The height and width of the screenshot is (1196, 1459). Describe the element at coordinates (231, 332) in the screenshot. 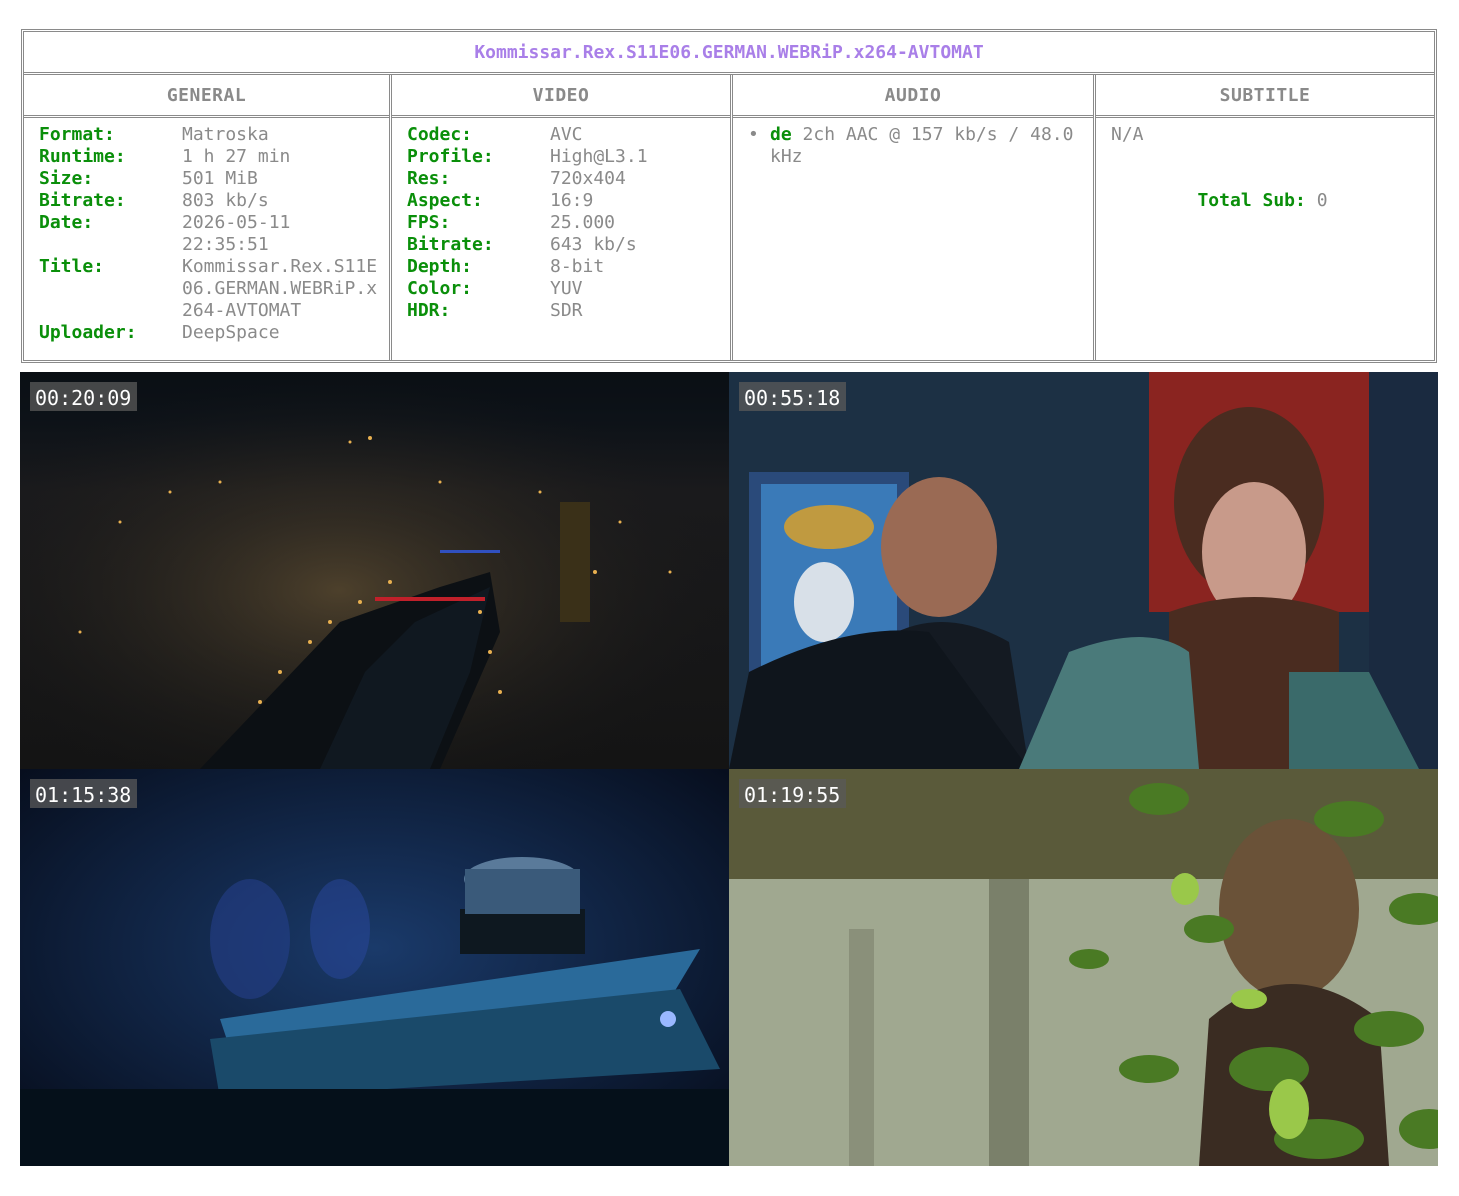

I see `field-value: DeepSpace` at that location.